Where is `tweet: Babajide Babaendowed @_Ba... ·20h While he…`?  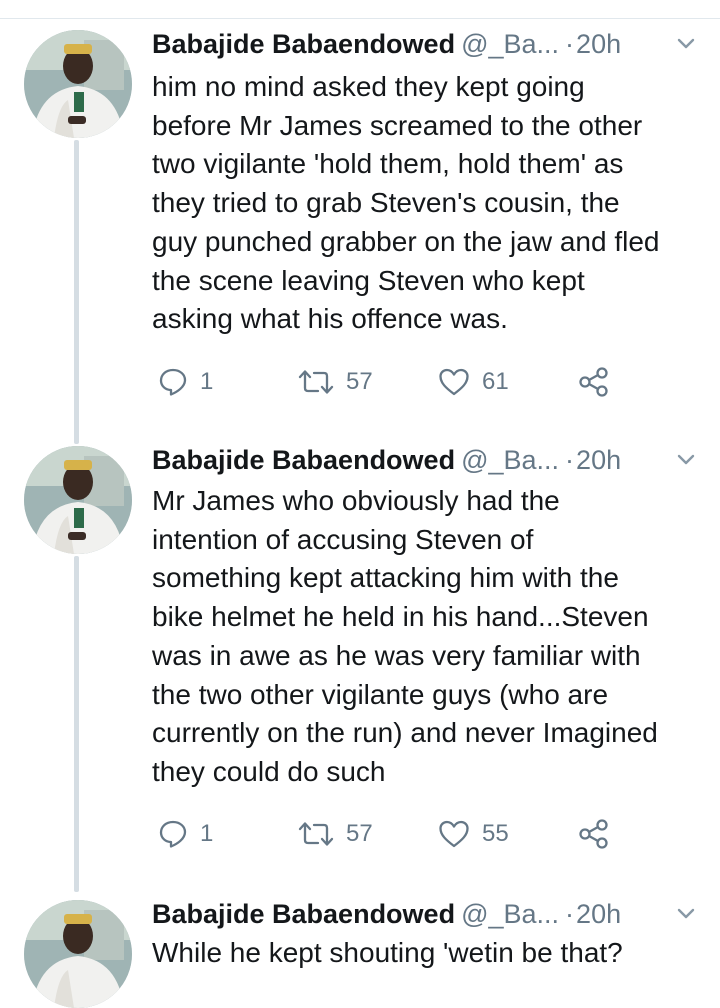 tweet: Babajide Babaendowed @_Ba... ·20h While he… is located at coordinates (360, 951).